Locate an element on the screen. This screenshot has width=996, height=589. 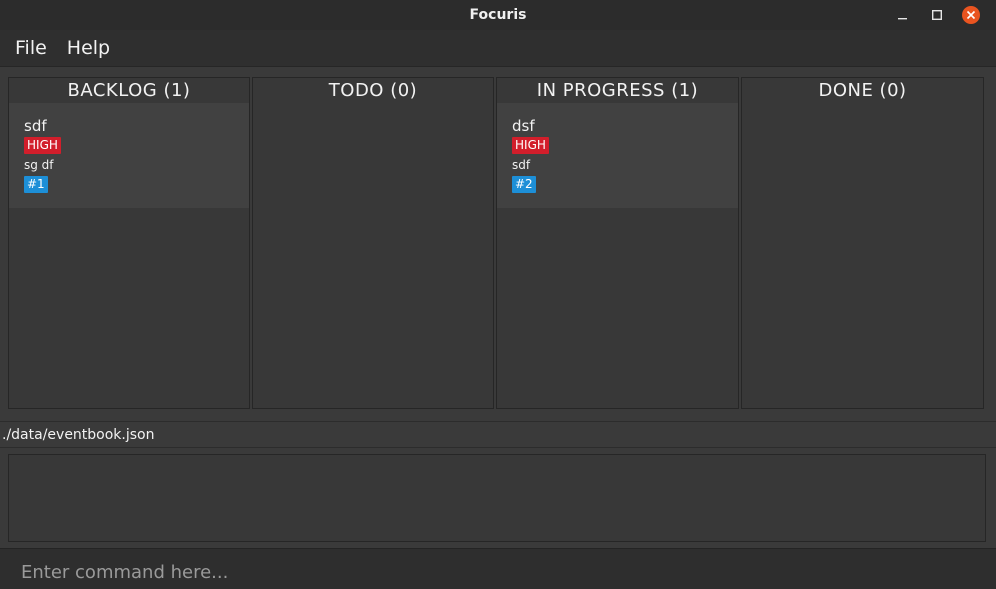
menu-help: Help is located at coordinates (88, 48).